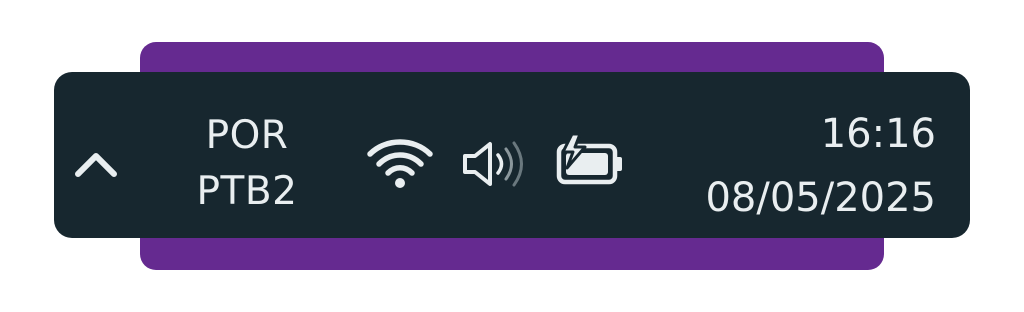  I want to click on input-language-indicator: POR PTB2, so click(247, 169).